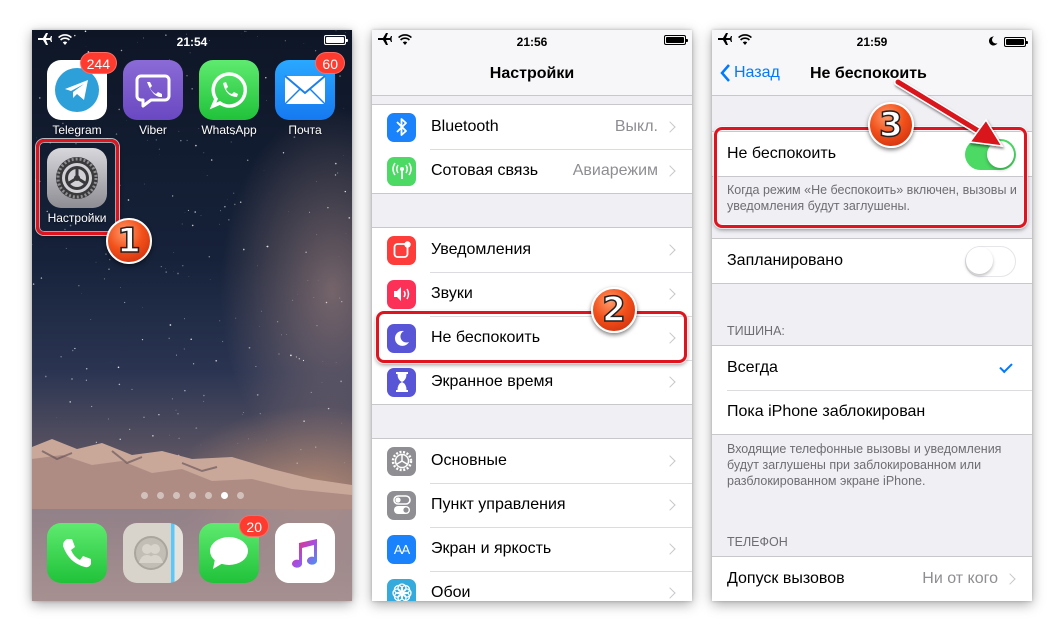 This screenshot has width=1064, height=632. I want to click on gear-icon, so click(401, 461).